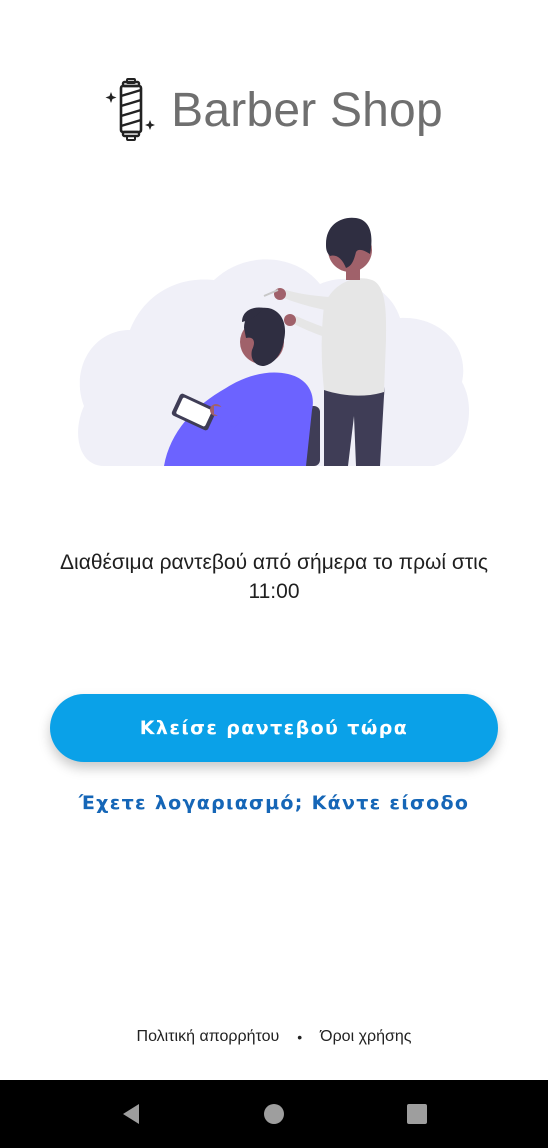  Describe the element at coordinates (365, 1037) in the screenshot. I see `terms-of-use-link: Όροι χρήσης` at that location.